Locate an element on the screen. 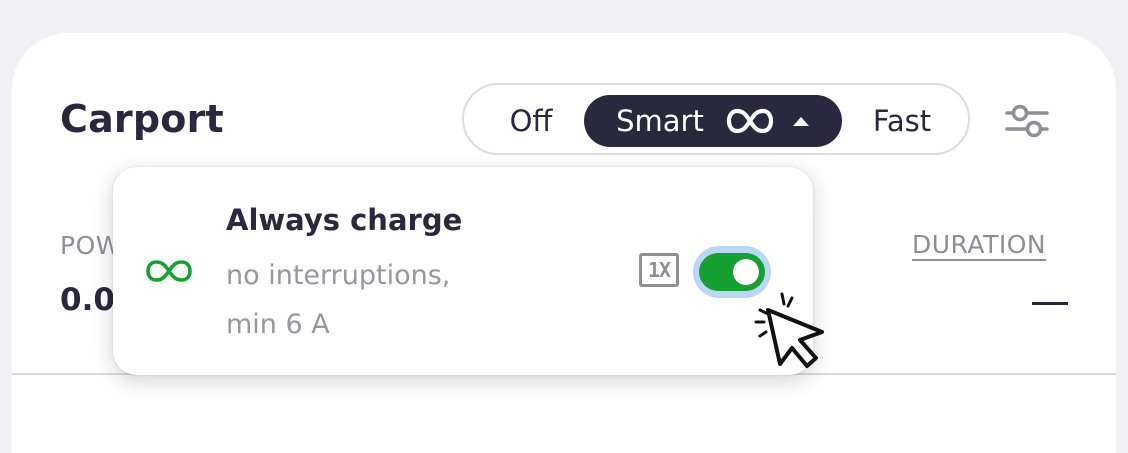 The image size is (1128, 453). power-value: 0.0 is located at coordinates (86, 300).